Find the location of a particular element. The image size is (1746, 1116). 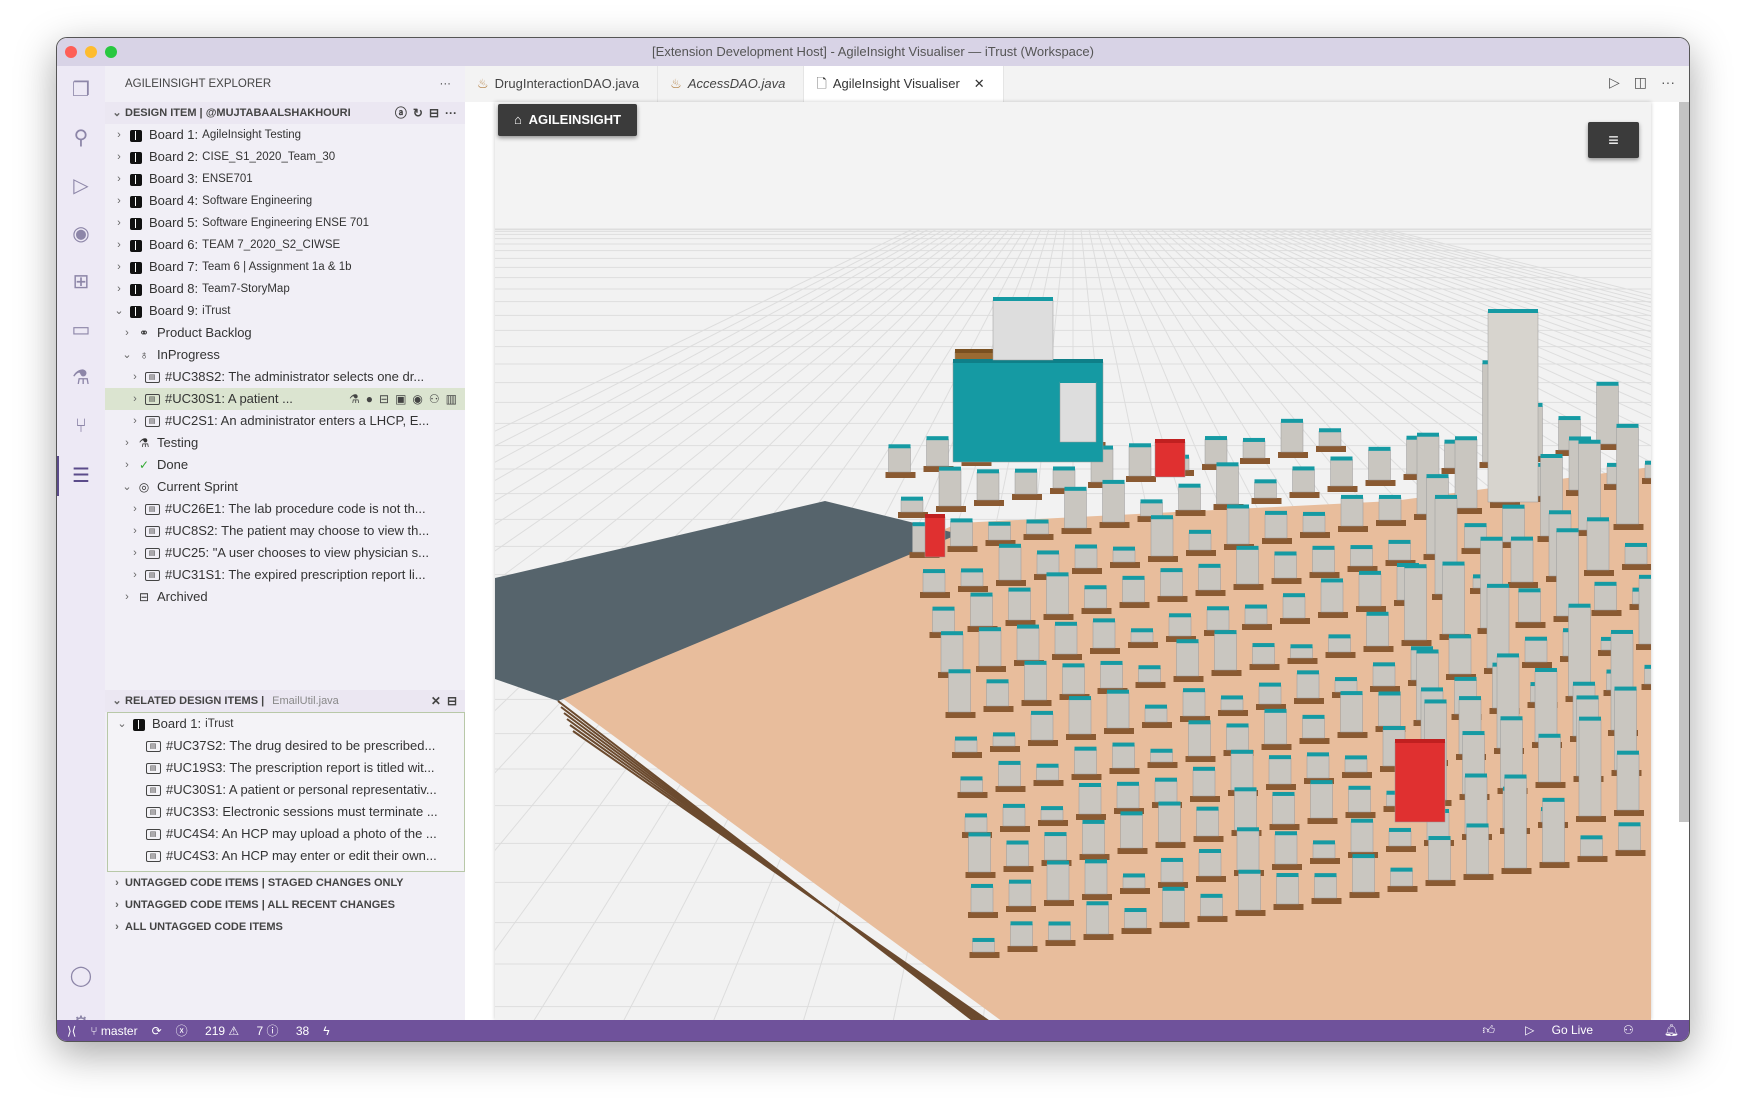

github-icon: ◉ is located at coordinates (81, 234).